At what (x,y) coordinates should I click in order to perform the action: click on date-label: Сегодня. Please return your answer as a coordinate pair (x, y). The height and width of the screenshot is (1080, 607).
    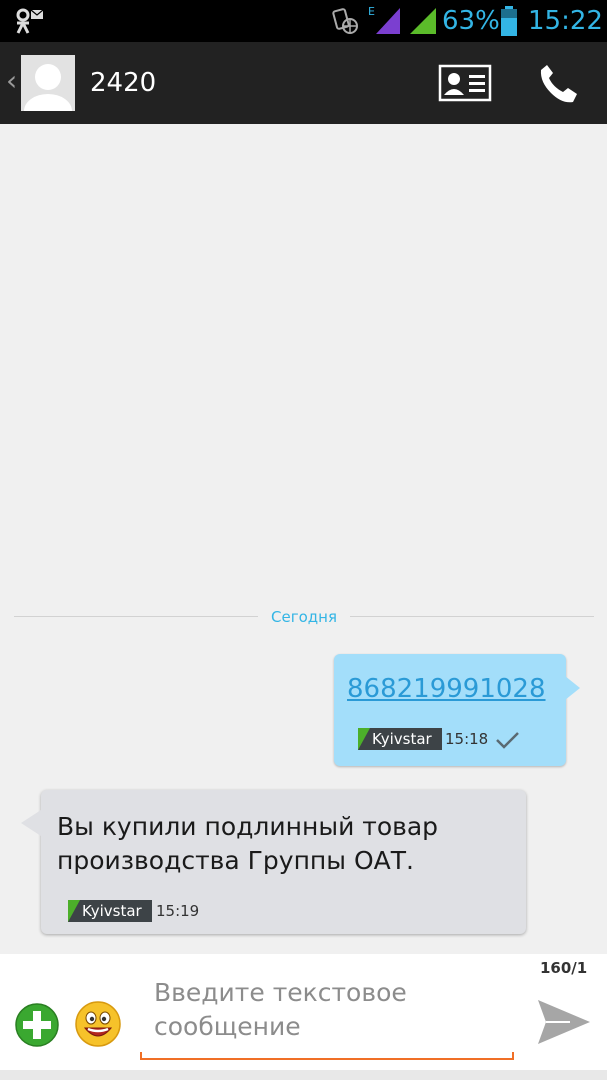
    Looking at the image, I should click on (304, 617).